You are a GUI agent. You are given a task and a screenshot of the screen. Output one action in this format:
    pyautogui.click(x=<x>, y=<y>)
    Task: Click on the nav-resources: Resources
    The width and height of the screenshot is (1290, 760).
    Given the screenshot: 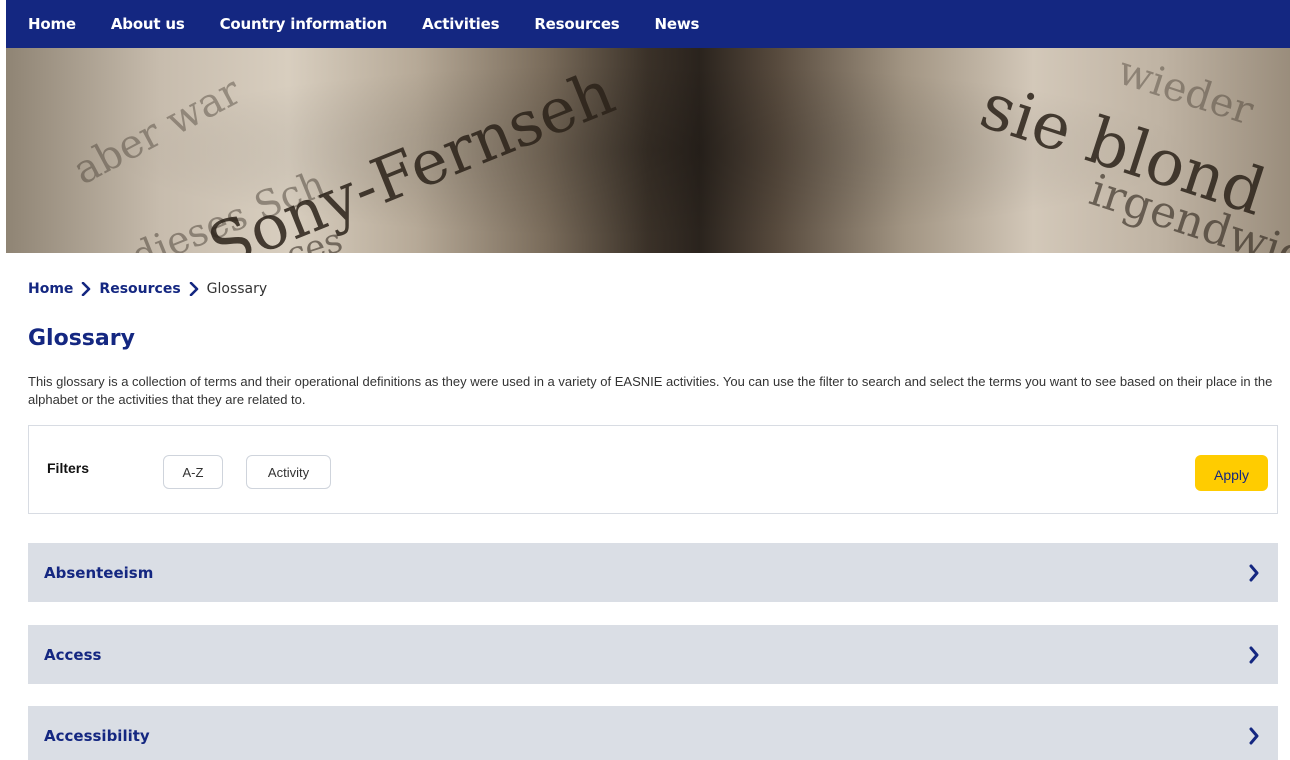 What is the action you would take?
    pyautogui.click(x=576, y=24)
    